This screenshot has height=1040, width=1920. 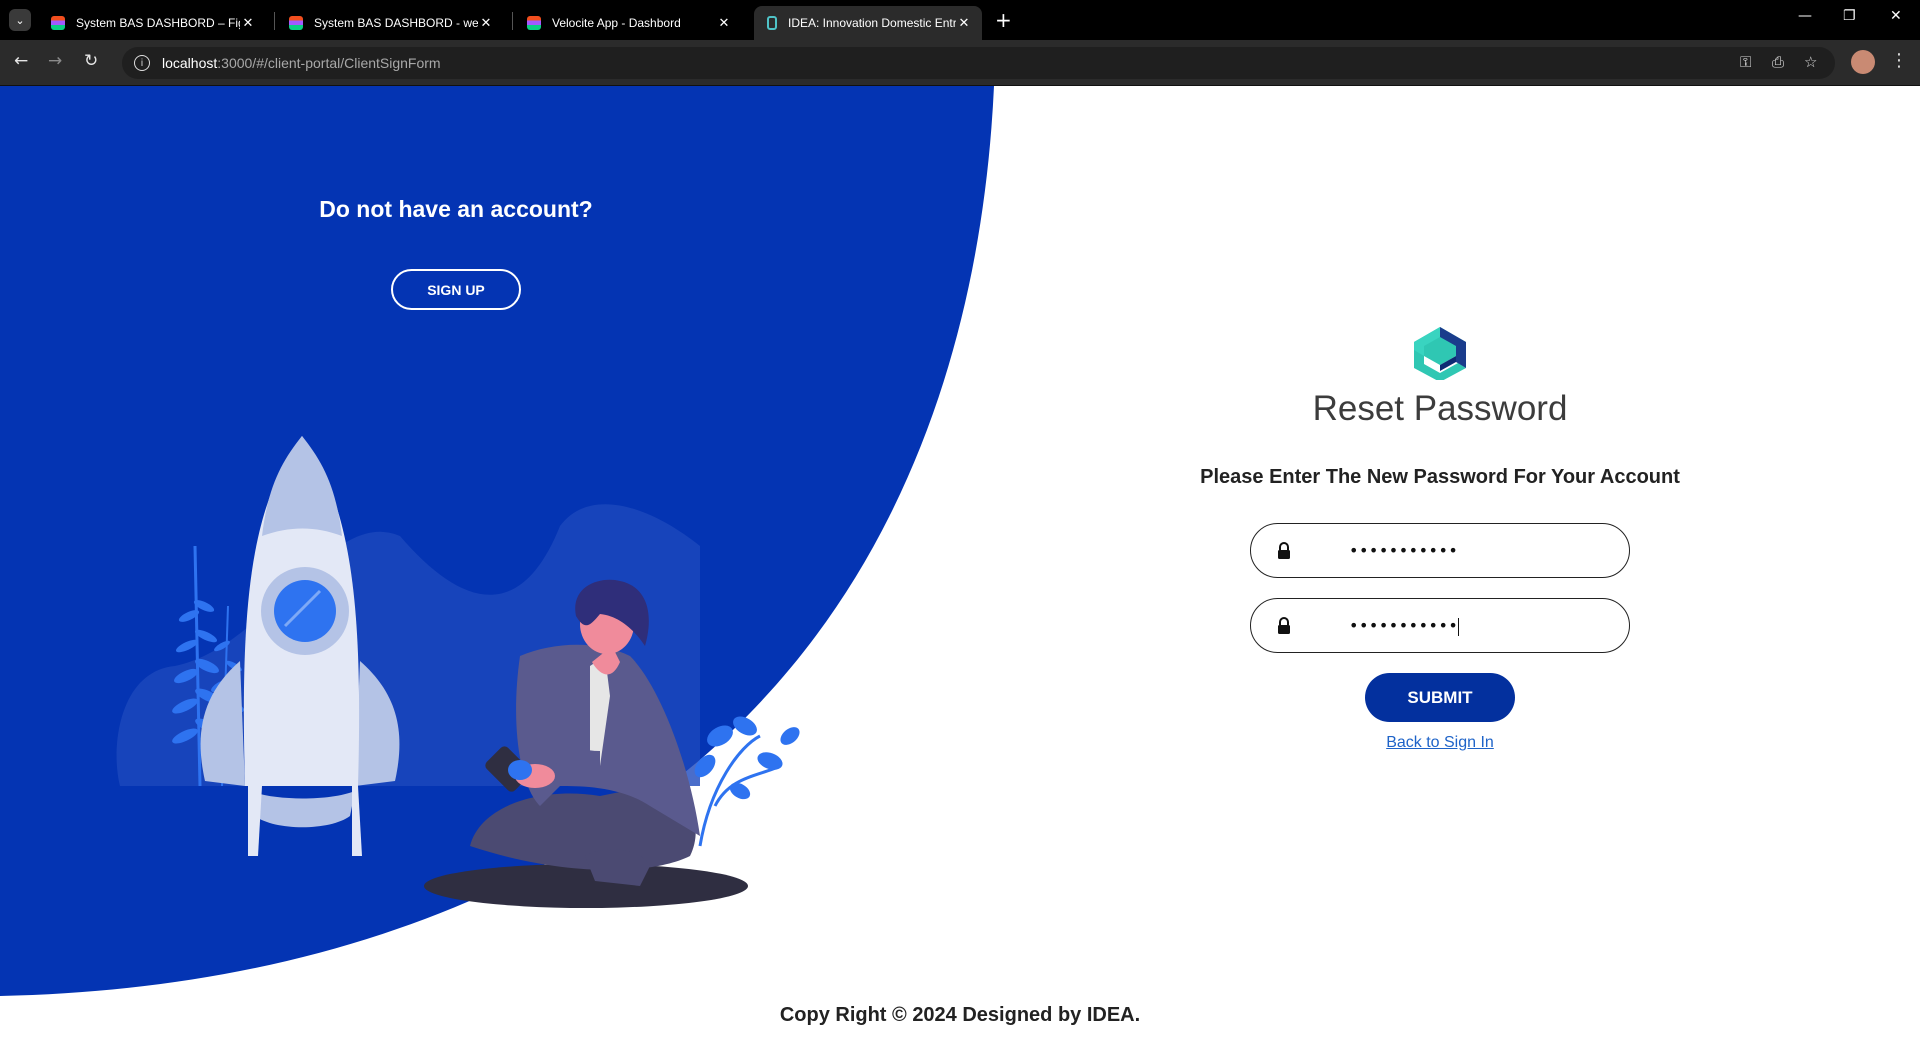 I want to click on bookmark-star-icon: ☆, so click(x=1810, y=62).